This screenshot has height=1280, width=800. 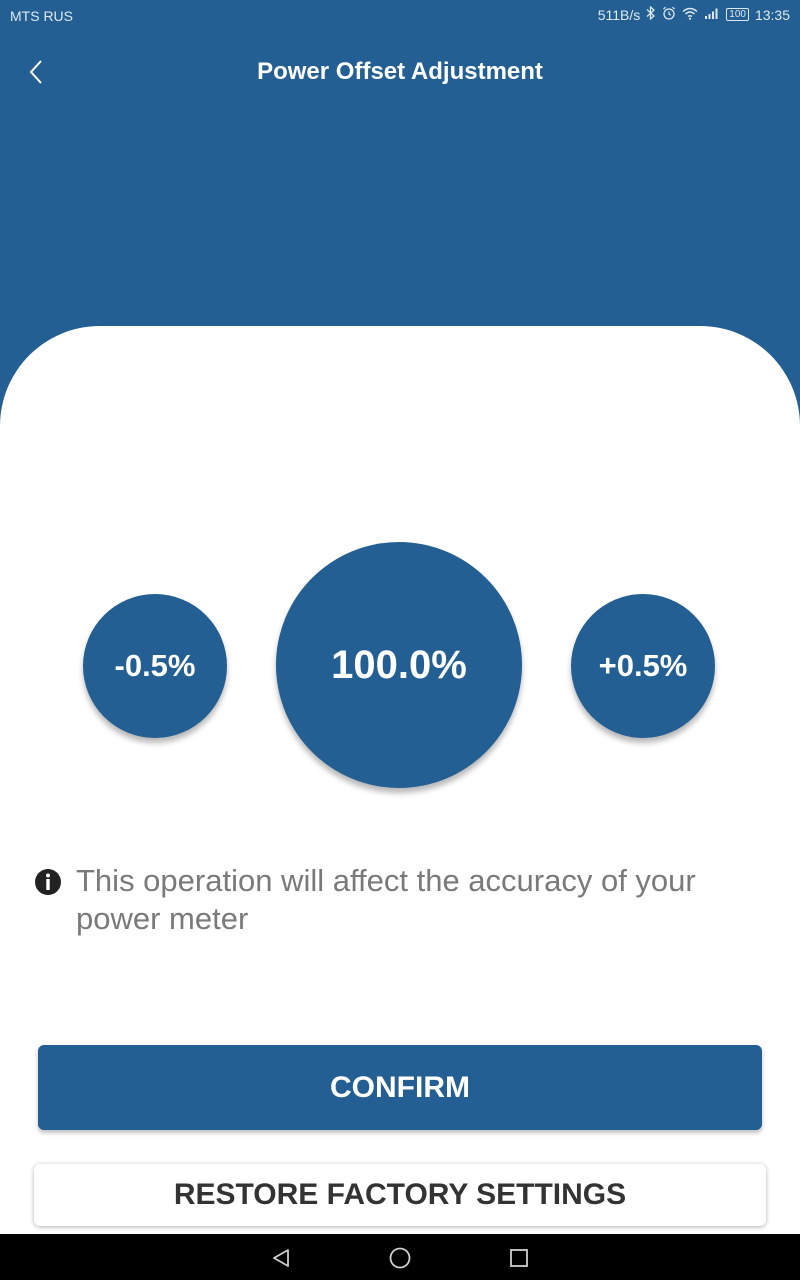 I want to click on navigation-bar, so click(x=400, y=1257).